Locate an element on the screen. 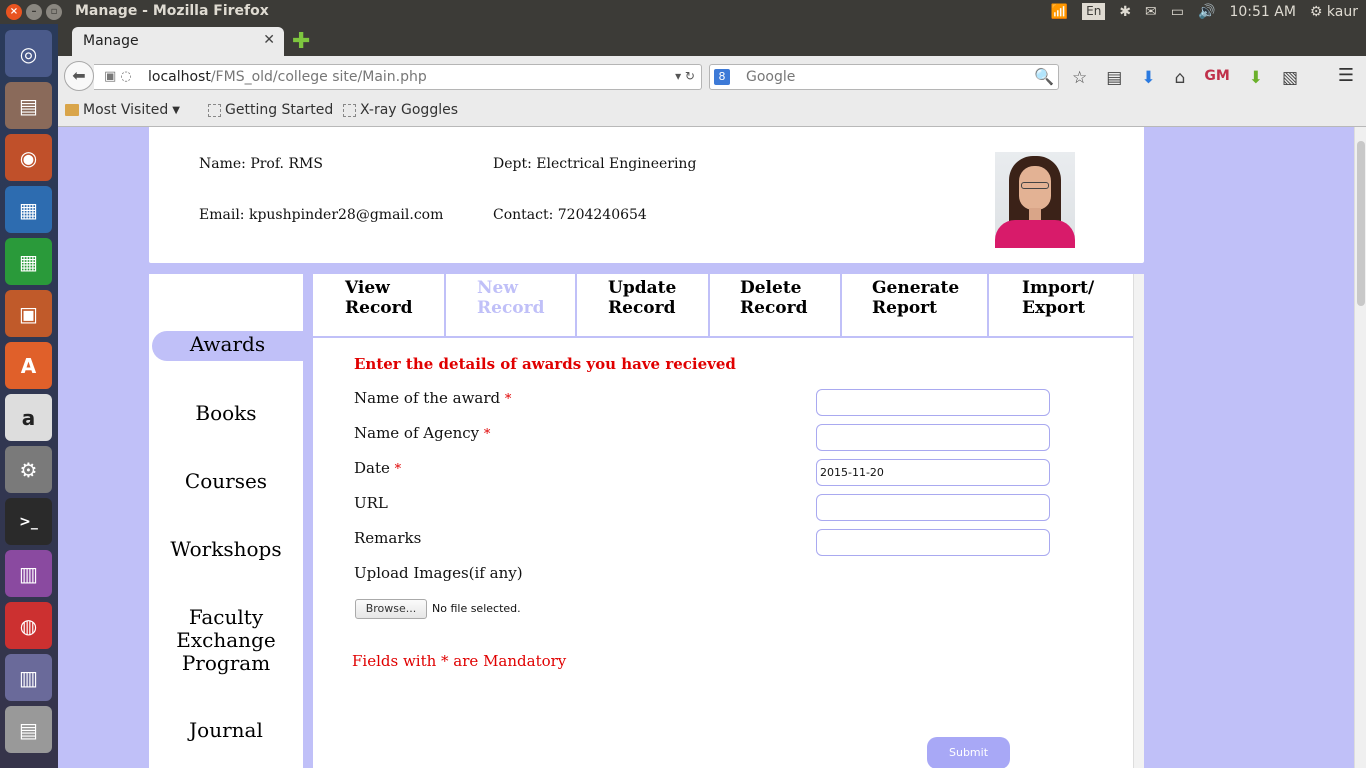 The height and width of the screenshot is (768, 1366). window-minimize-button: – is located at coordinates (34, 12).